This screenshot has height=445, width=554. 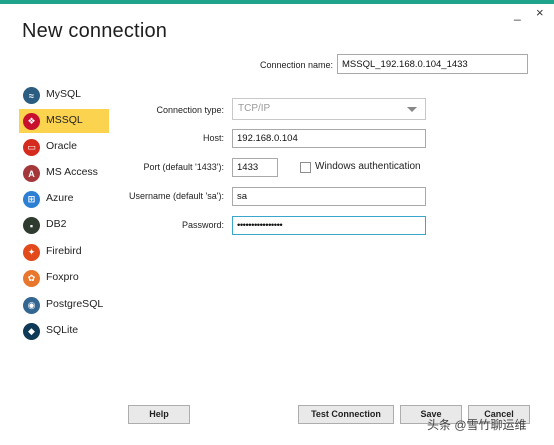 I want to click on sidebar-item-ms-access: A MS Access, so click(x=64, y=173).